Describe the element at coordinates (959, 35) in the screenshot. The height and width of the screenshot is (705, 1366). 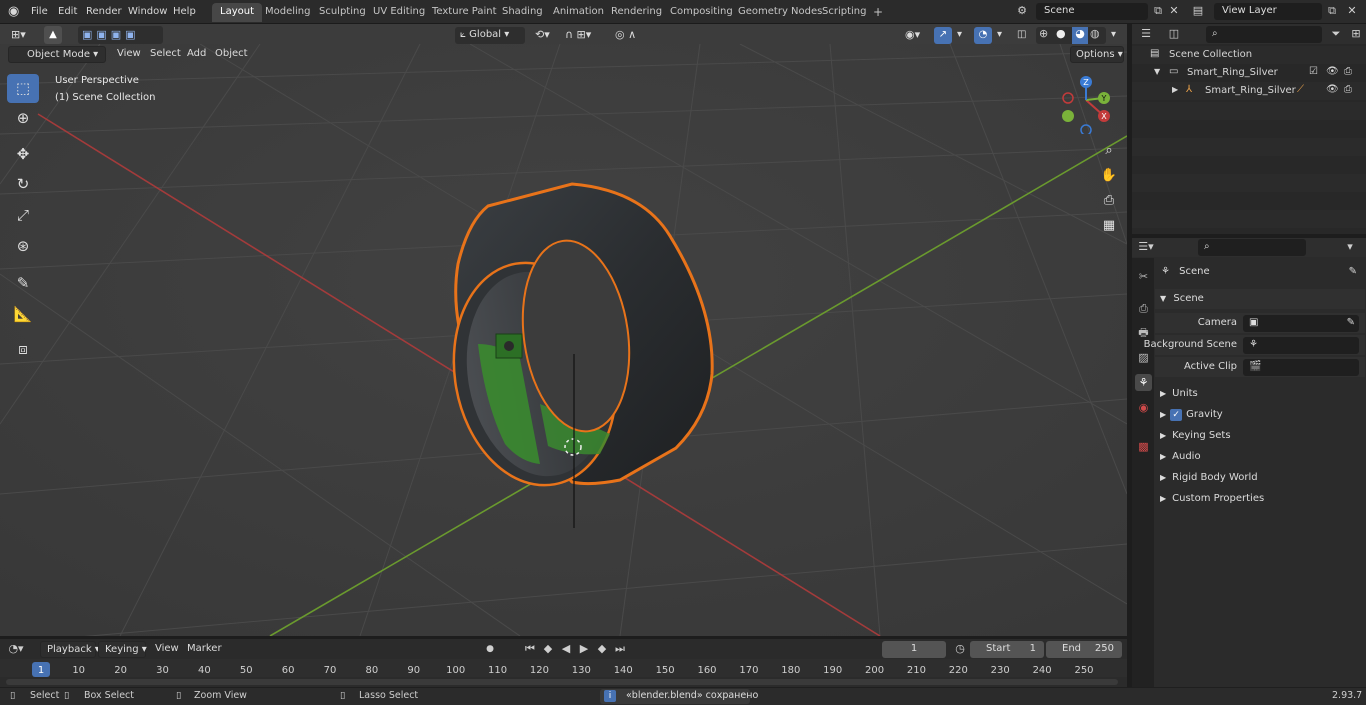
I see `gizmo-dropdown-icon: ▾` at that location.